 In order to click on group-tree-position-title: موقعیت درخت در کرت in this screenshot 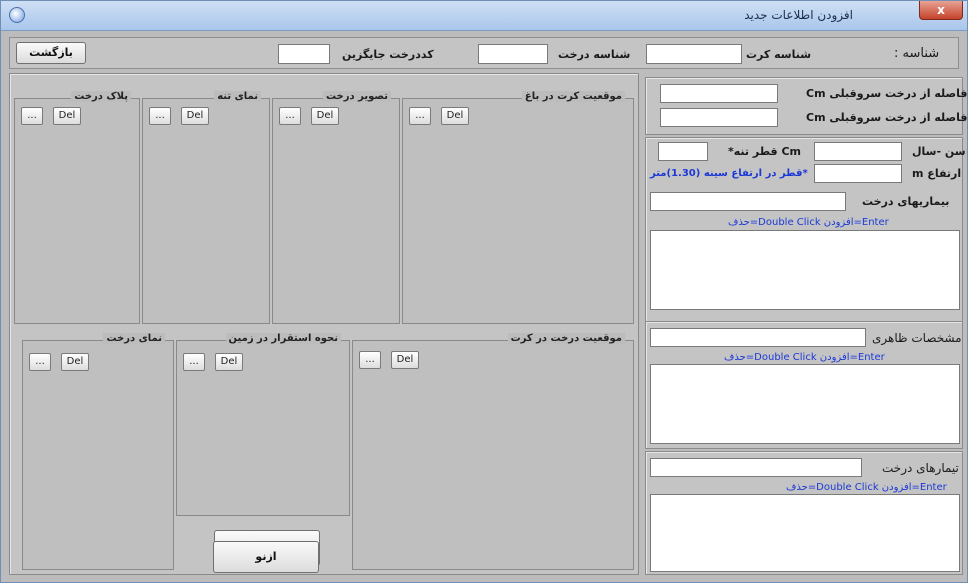, I will do `click(566, 338)`.